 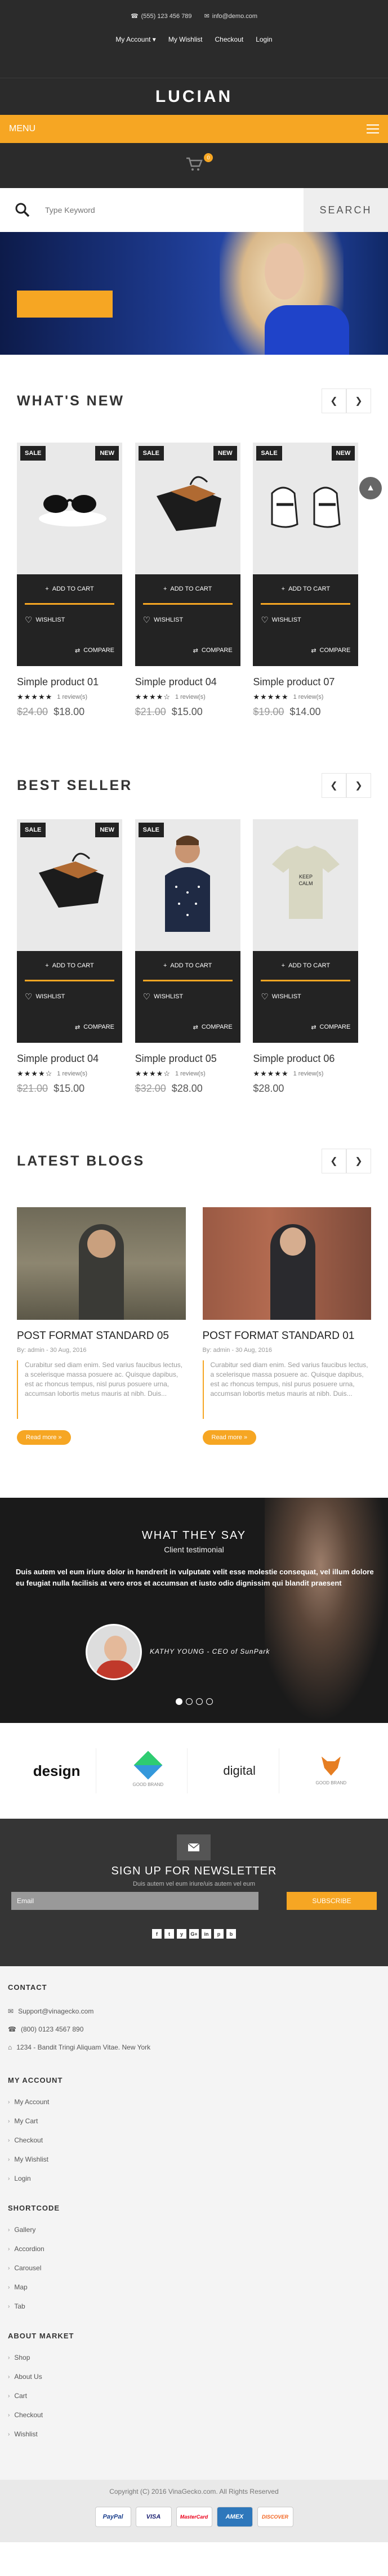 I want to click on facebook-icon: f, so click(x=157, y=1934).